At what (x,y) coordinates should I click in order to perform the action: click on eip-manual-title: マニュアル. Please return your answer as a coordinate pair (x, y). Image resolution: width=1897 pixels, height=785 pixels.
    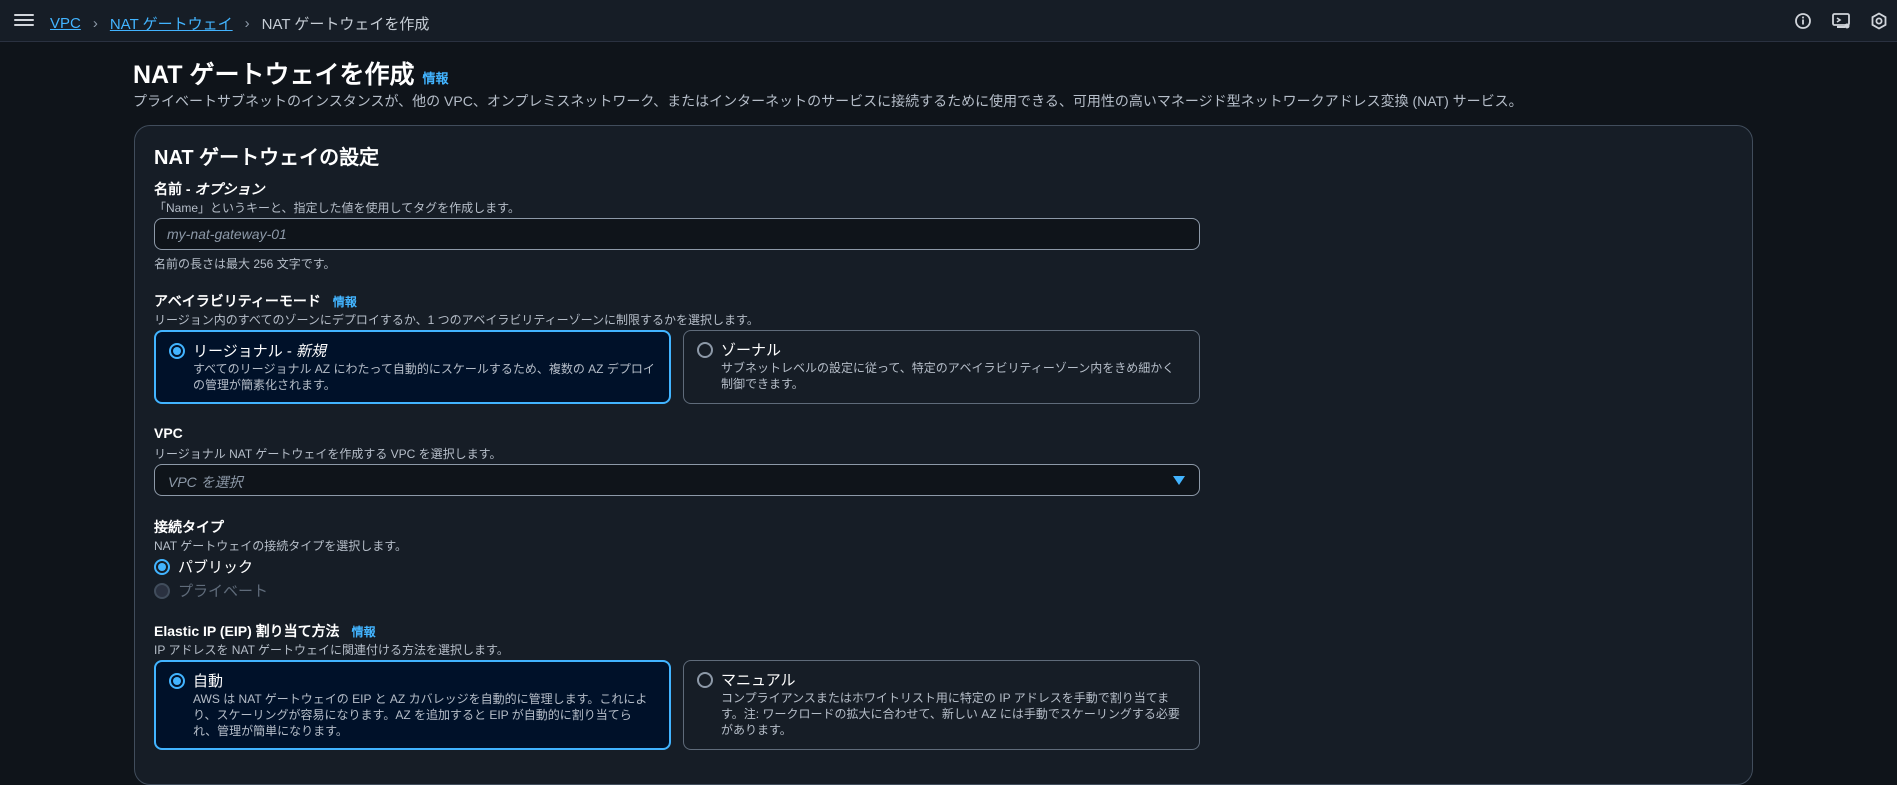
    Looking at the image, I should click on (758, 680).